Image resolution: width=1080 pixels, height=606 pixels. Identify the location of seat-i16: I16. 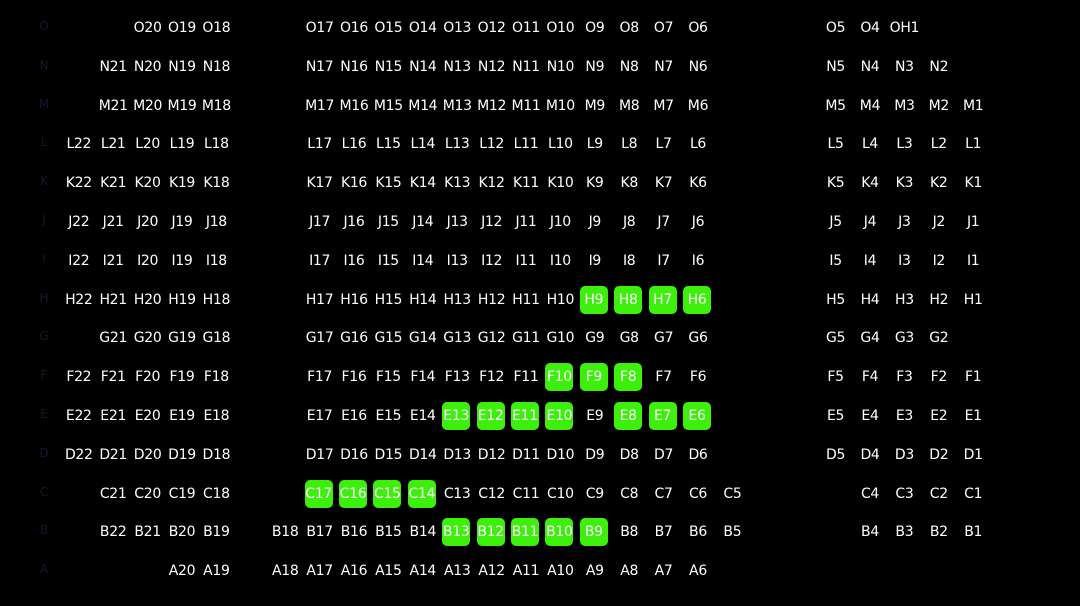
(354, 261).